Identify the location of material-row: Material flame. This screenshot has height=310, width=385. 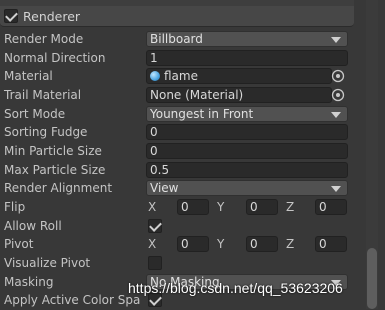
(177, 77).